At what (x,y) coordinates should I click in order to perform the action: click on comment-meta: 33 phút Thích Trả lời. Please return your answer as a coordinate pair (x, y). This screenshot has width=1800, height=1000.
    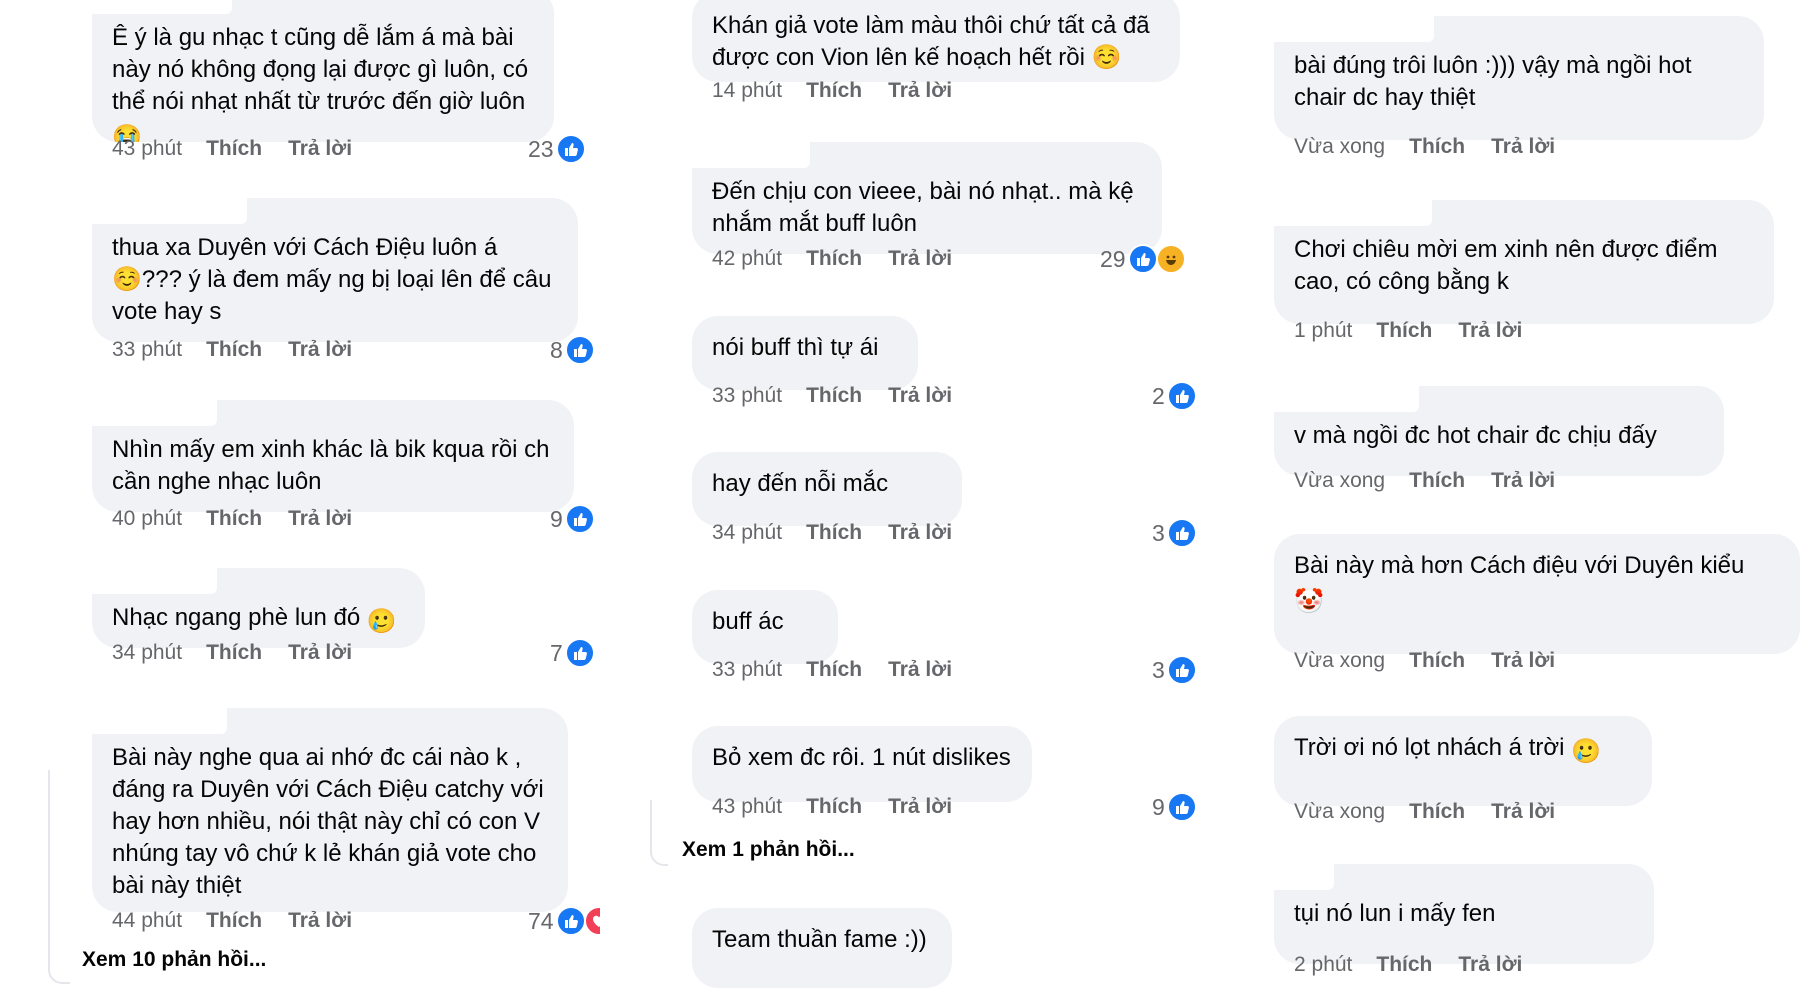
    Looking at the image, I should click on (845, 670).